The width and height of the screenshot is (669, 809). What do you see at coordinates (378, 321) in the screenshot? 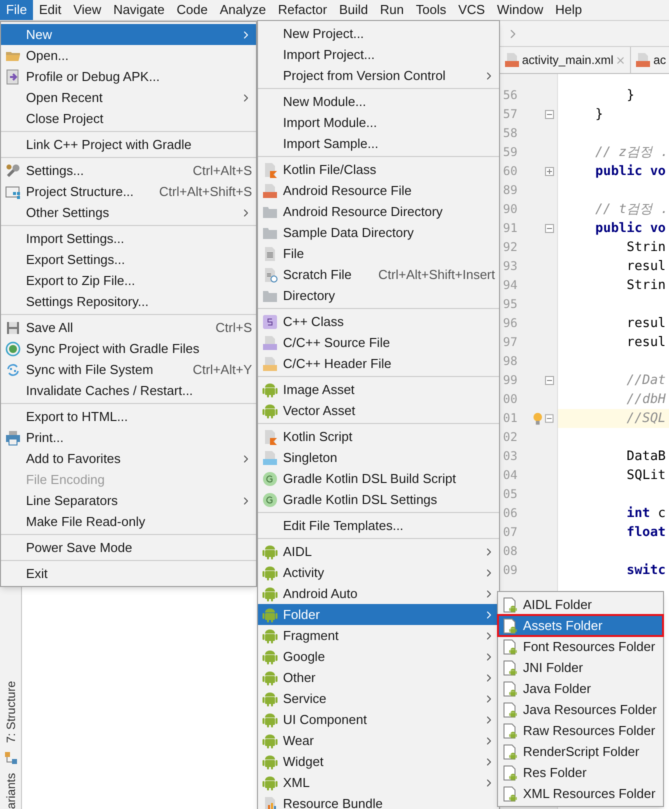
I see `menu-item: C++ Class` at bounding box center [378, 321].